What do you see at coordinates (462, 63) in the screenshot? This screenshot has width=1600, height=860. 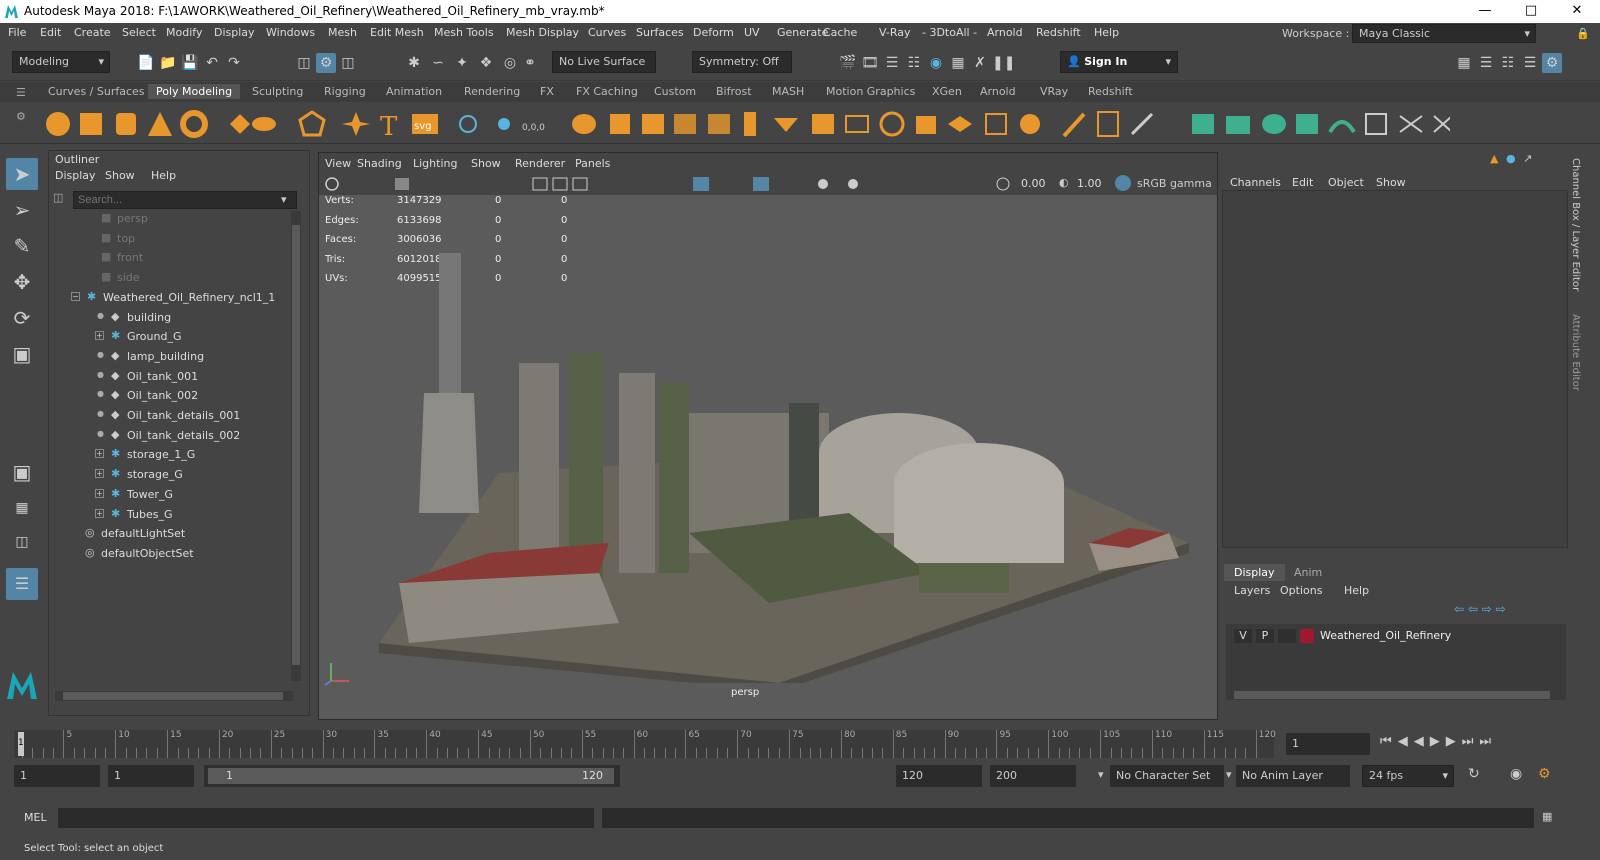 I see `snap-point-icon: ✦` at bounding box center [462, 63].